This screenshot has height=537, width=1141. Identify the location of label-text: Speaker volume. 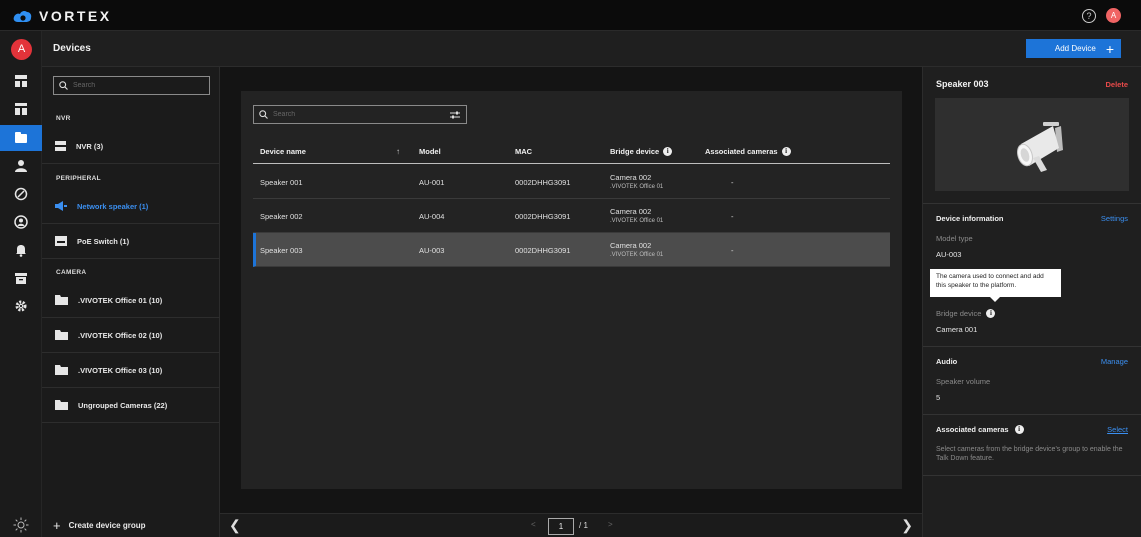
(963, 381).